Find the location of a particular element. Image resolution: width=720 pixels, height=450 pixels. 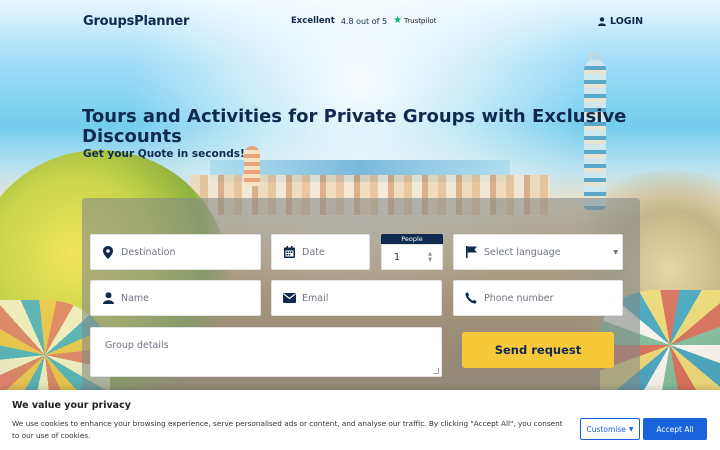

resize-handle-icon is located at coordinates (436, 371).